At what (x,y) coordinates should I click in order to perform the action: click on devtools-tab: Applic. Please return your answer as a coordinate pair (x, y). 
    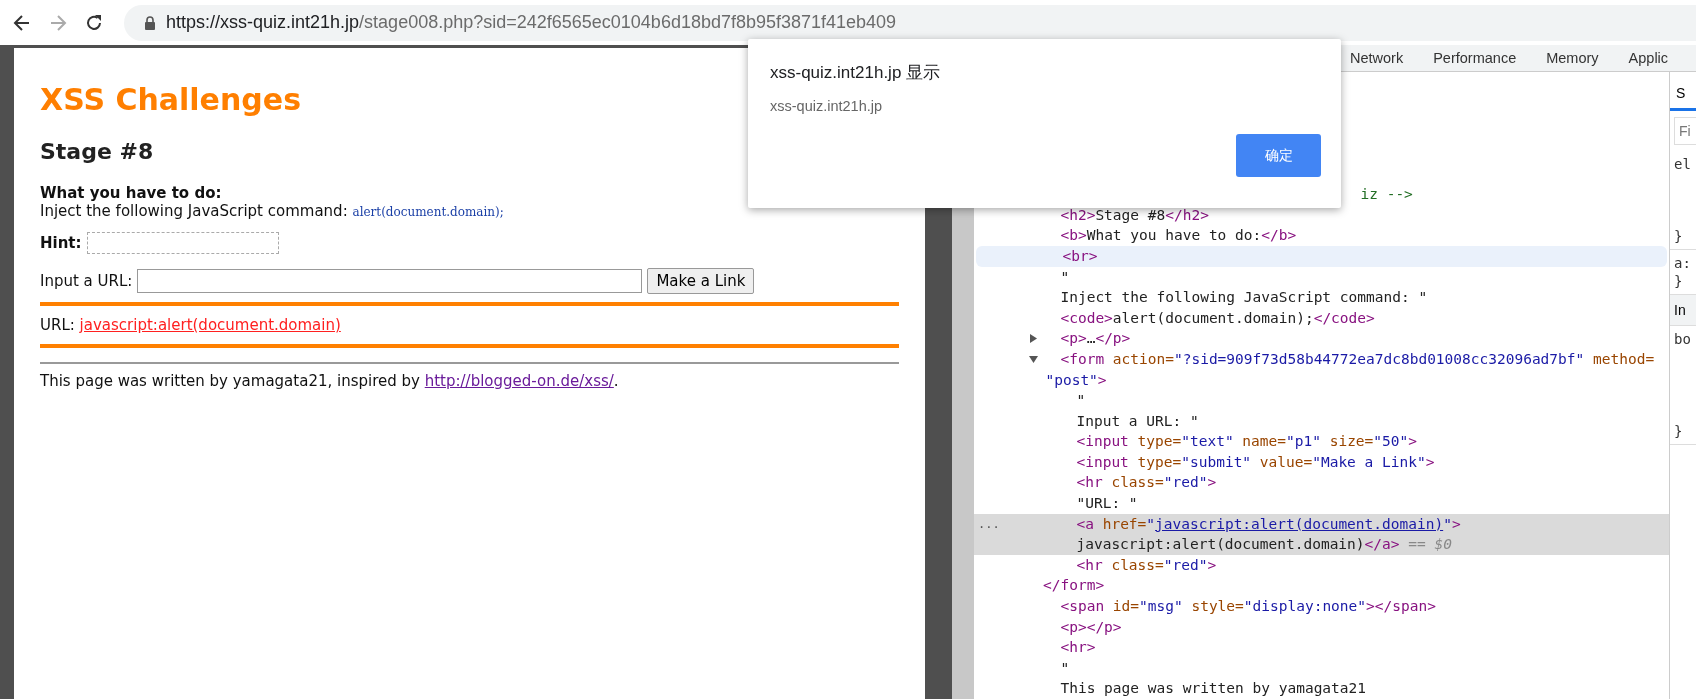
    Looking at the image, I should click on (1641, 58).